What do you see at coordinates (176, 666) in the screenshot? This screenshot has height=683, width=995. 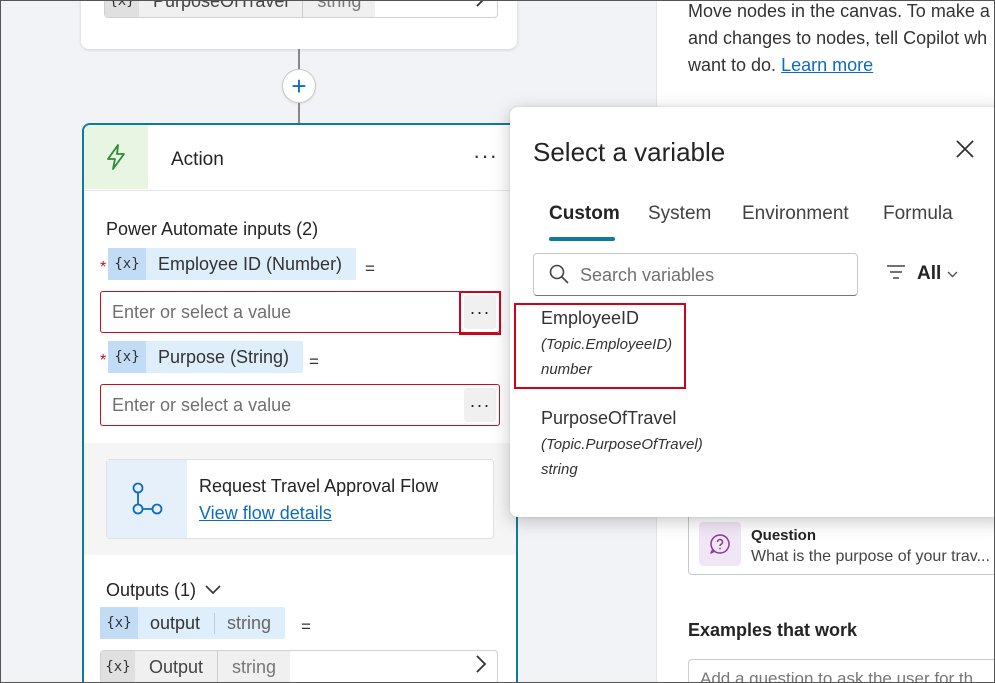 I see `variable-name: Output` at bounding box center [176, 666].